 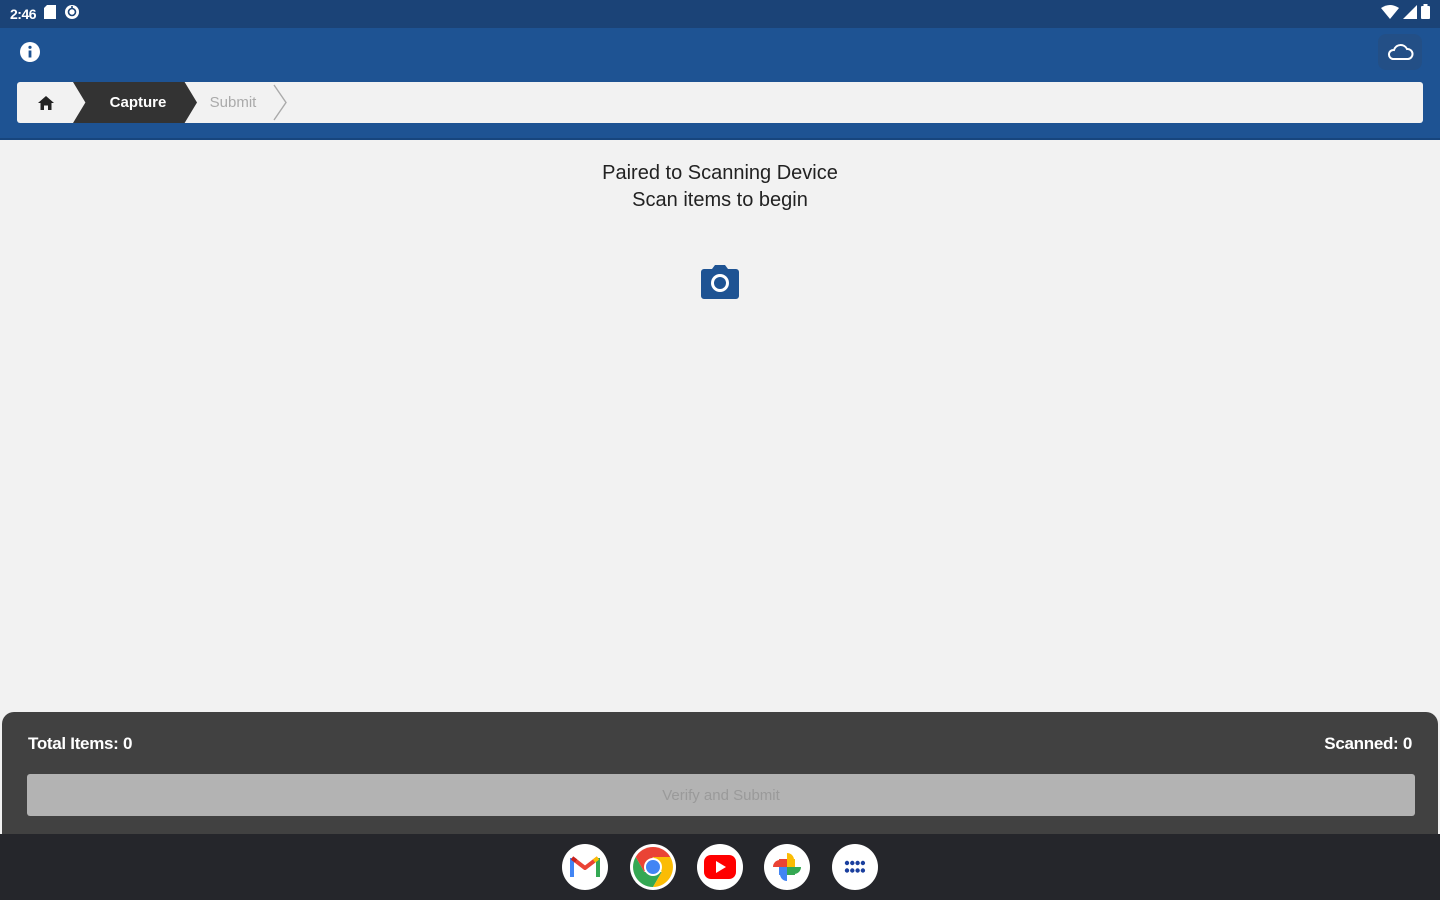 I want to click on wifi-icon, so click(x=1390, y=14).